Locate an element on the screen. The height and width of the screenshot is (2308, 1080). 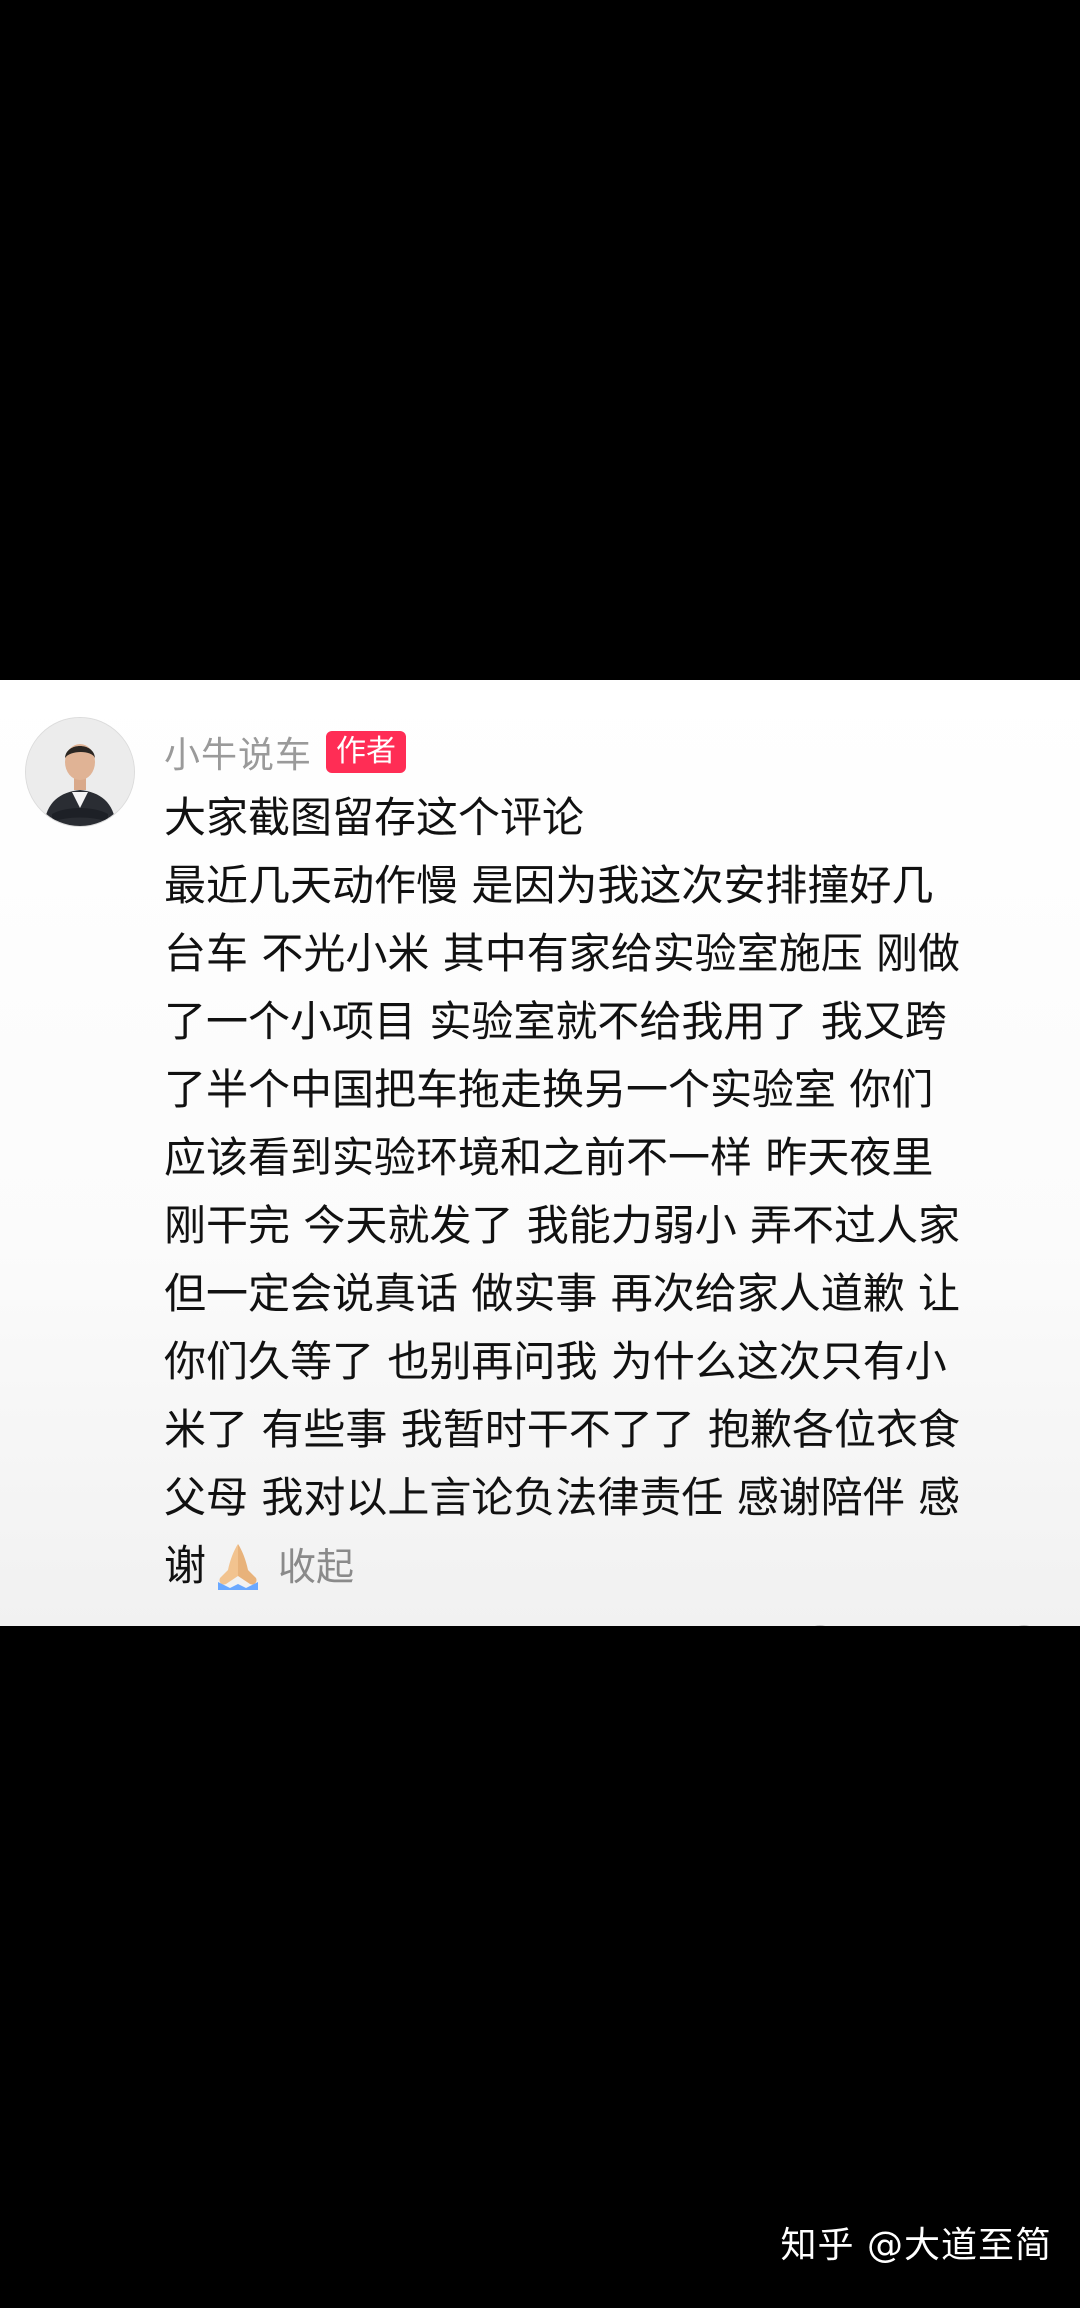
author-row: 小牛说车 作者 is located at coordinates (285, 752).